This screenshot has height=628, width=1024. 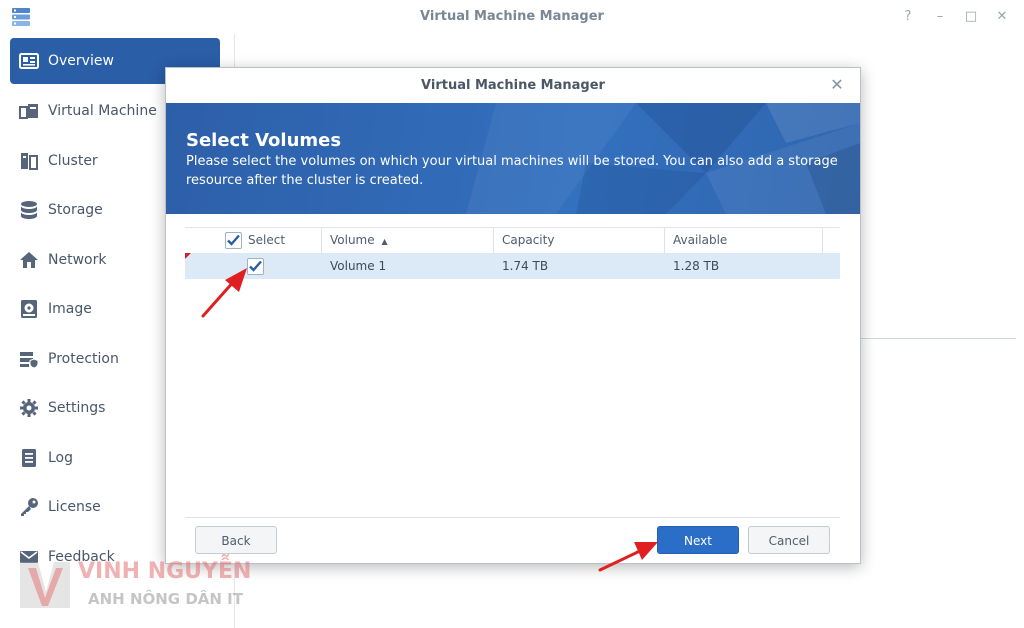 I want to click on help-icon: ?, so click(x=908, y=17).